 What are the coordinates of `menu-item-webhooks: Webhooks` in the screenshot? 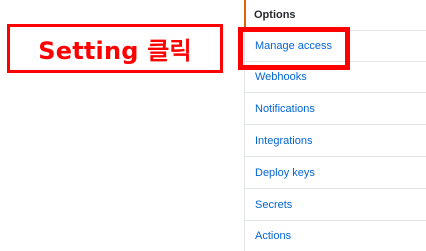 It's located at (335, 77).